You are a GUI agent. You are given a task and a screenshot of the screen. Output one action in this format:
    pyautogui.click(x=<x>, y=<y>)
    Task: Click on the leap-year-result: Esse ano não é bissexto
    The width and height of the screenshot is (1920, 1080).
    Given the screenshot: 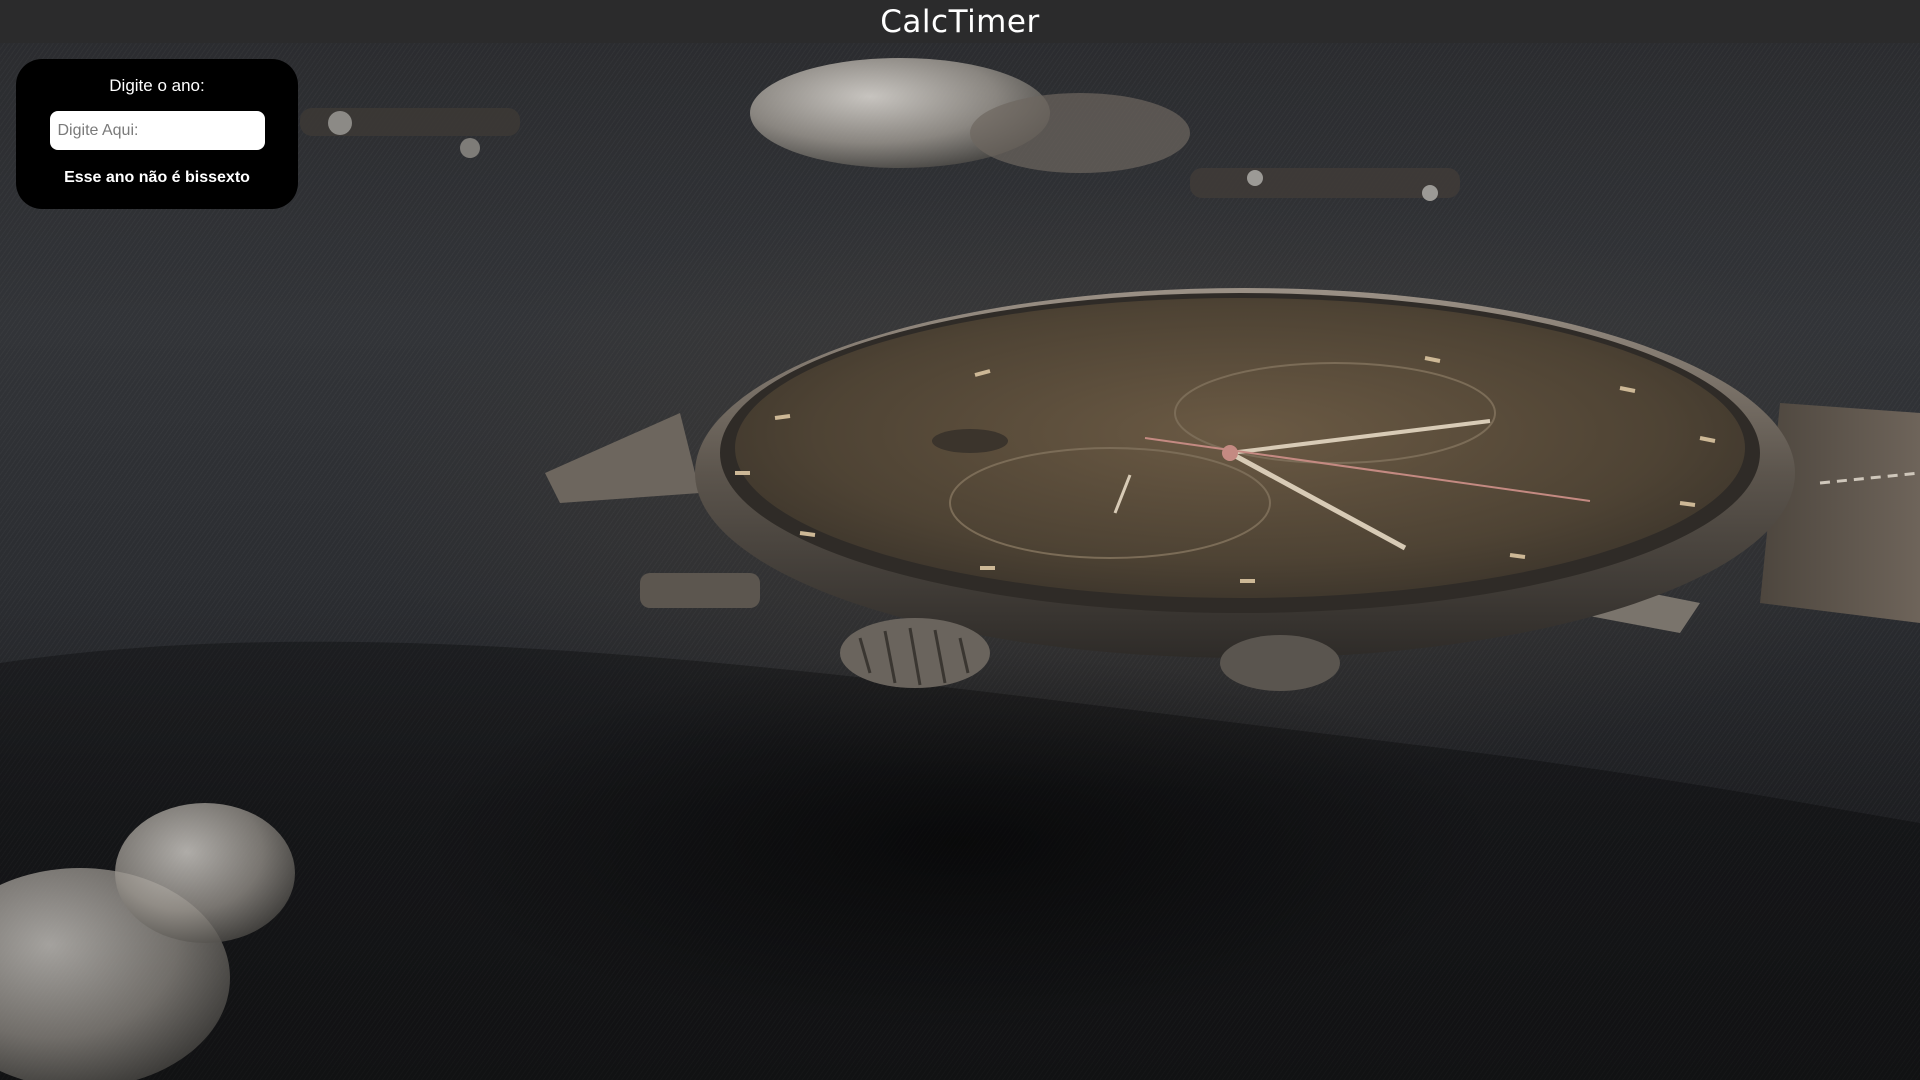 What is the action you would take?
    pyautogui.click(x=157, y=177)
    